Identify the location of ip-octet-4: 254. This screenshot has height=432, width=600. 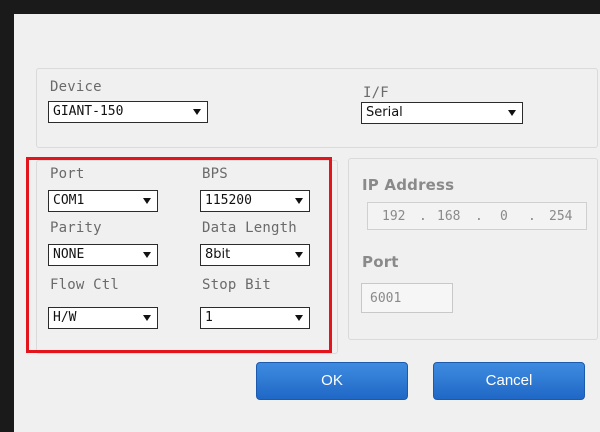
(561, 216).